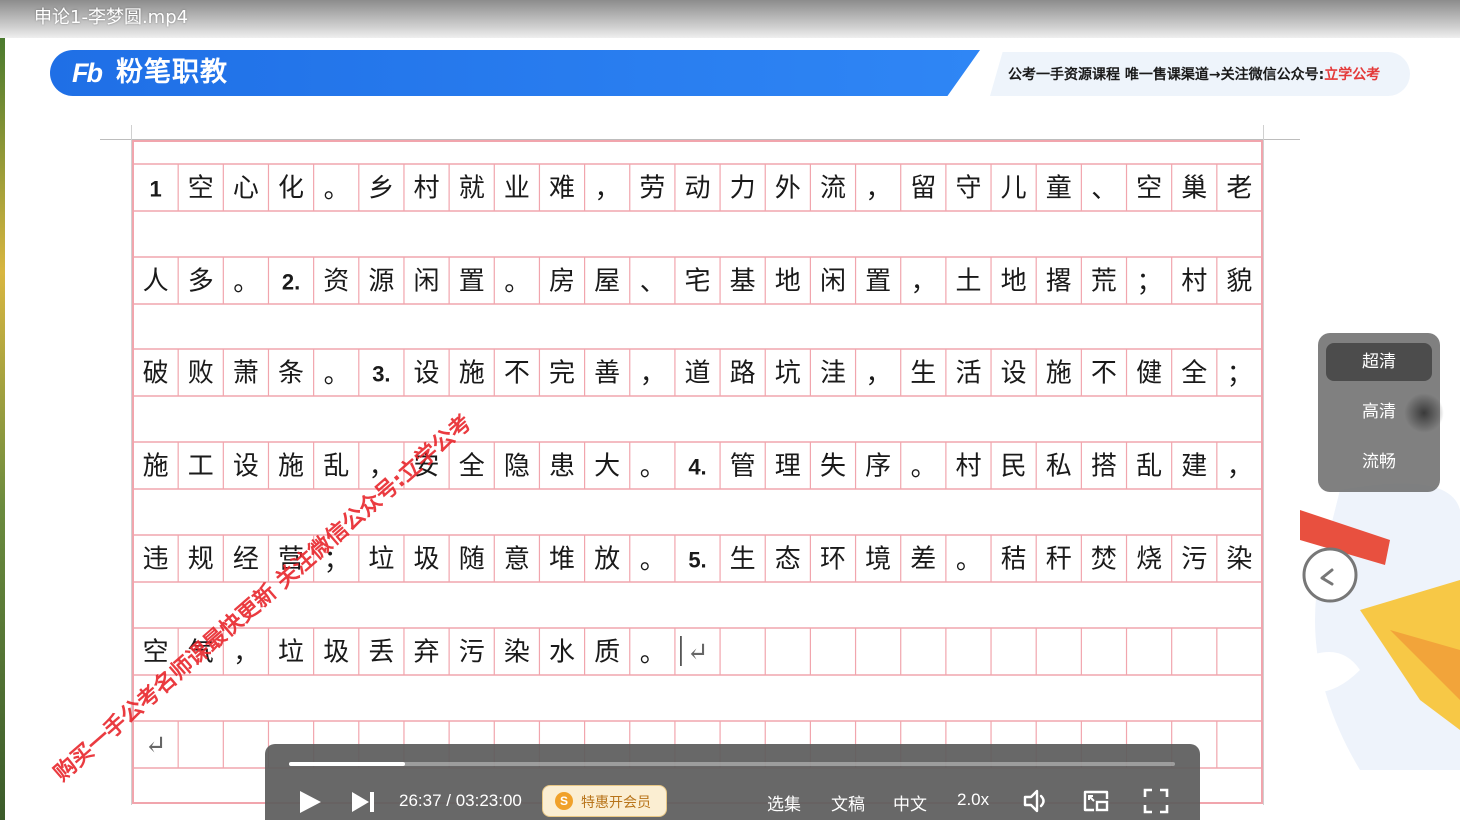 This screenshot has width=1460, height=820. What do you see at coordinates (848, 802) in the screenshot?
I see `transcript-button: 文稿` at bounding box center [848, 802].